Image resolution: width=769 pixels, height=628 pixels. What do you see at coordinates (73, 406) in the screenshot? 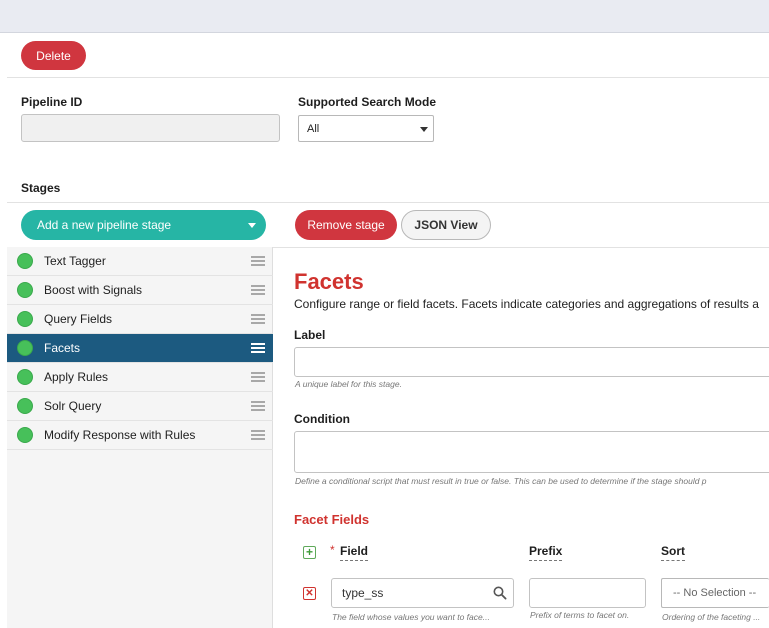
I see `stage-item-label: Solr Query` at bounding box center [73, 406].